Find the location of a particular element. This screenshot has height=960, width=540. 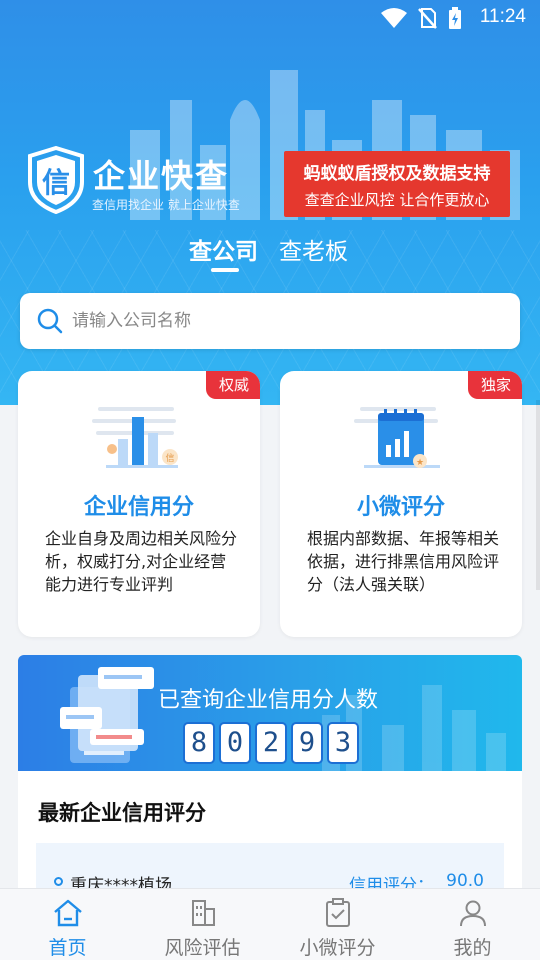

status-bar: 11:24 is located at coordinates (270, 18).